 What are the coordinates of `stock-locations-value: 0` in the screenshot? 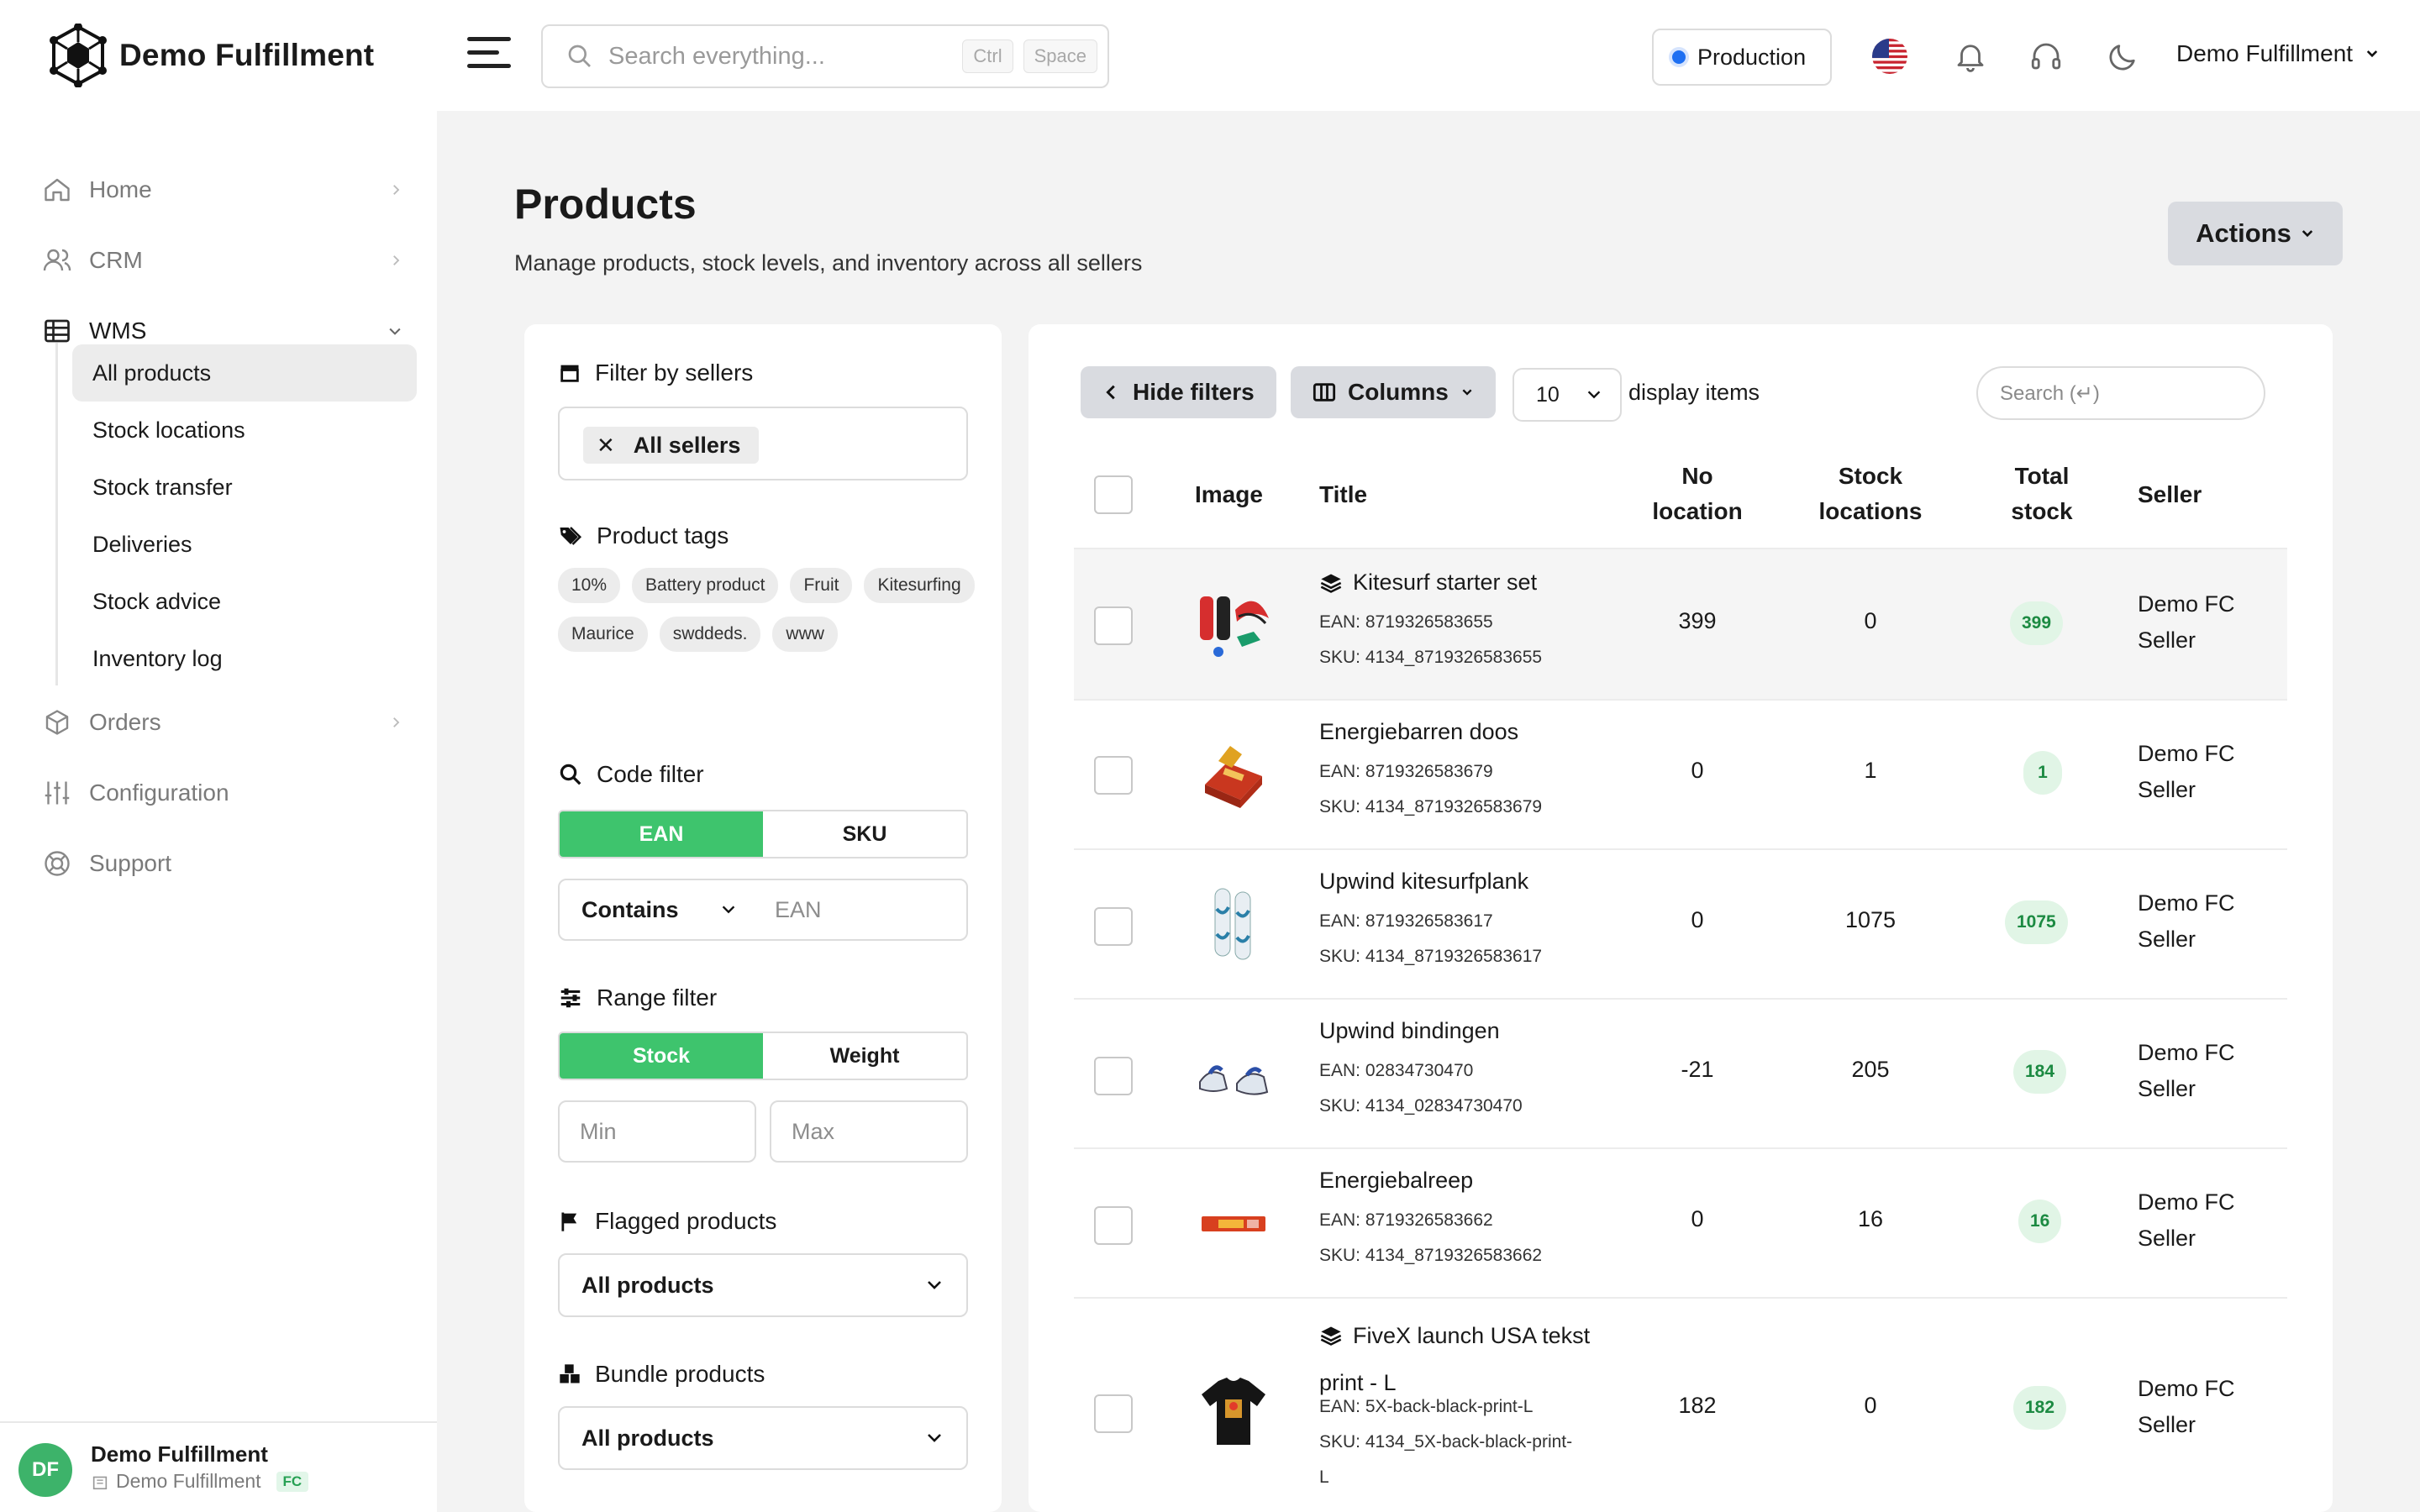 It's located at (1870, 620).